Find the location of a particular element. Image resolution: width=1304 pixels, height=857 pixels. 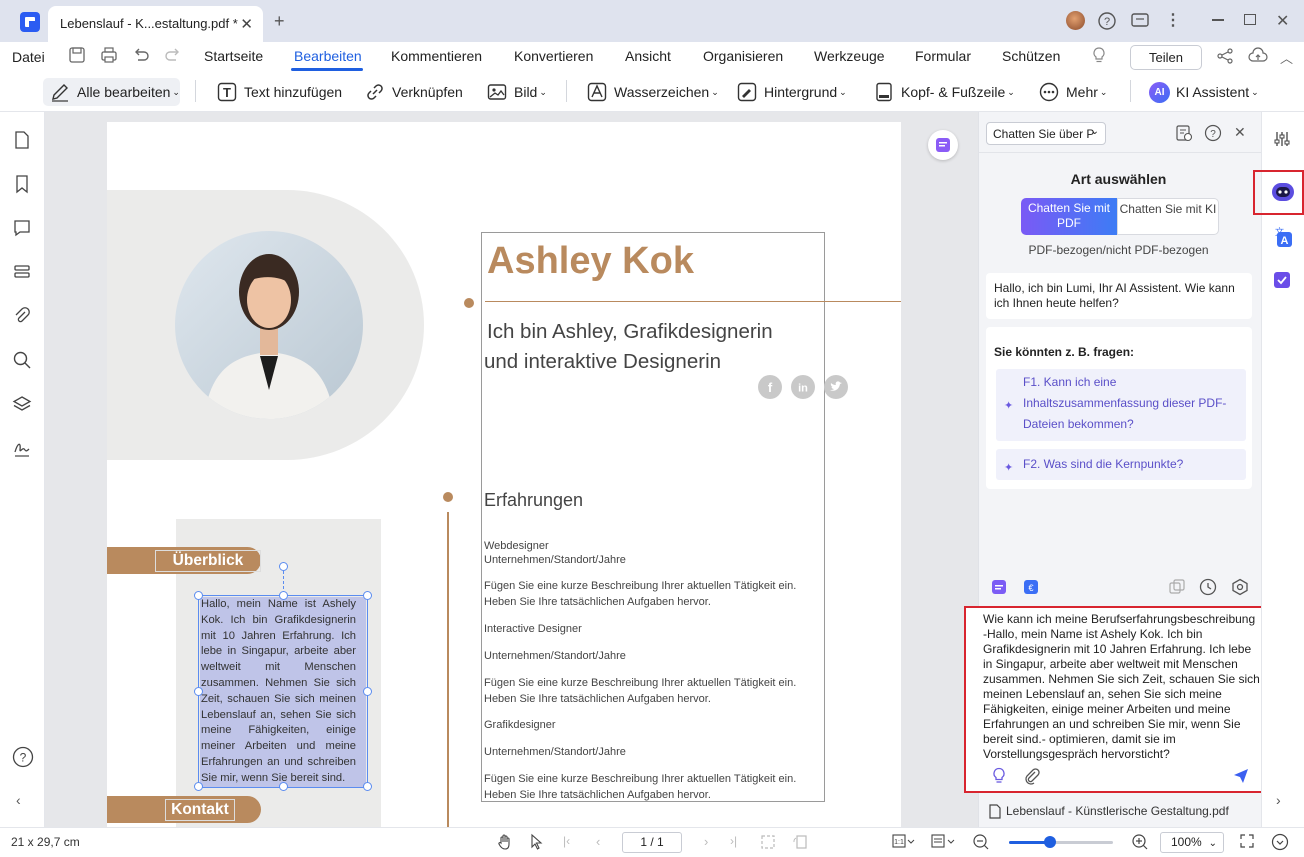

first-page-icon: |‹ is located at coordinates (566, 841).